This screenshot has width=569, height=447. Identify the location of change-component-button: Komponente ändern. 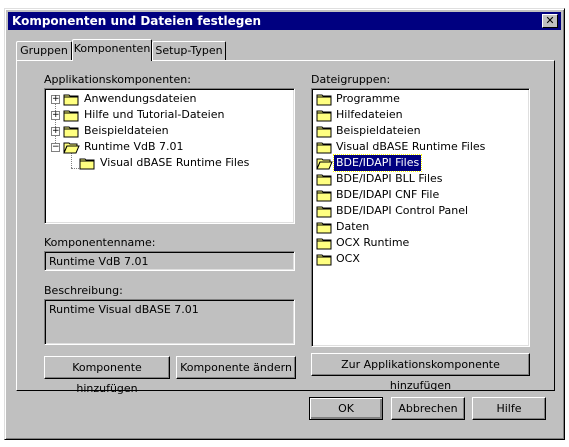
(236, 367).